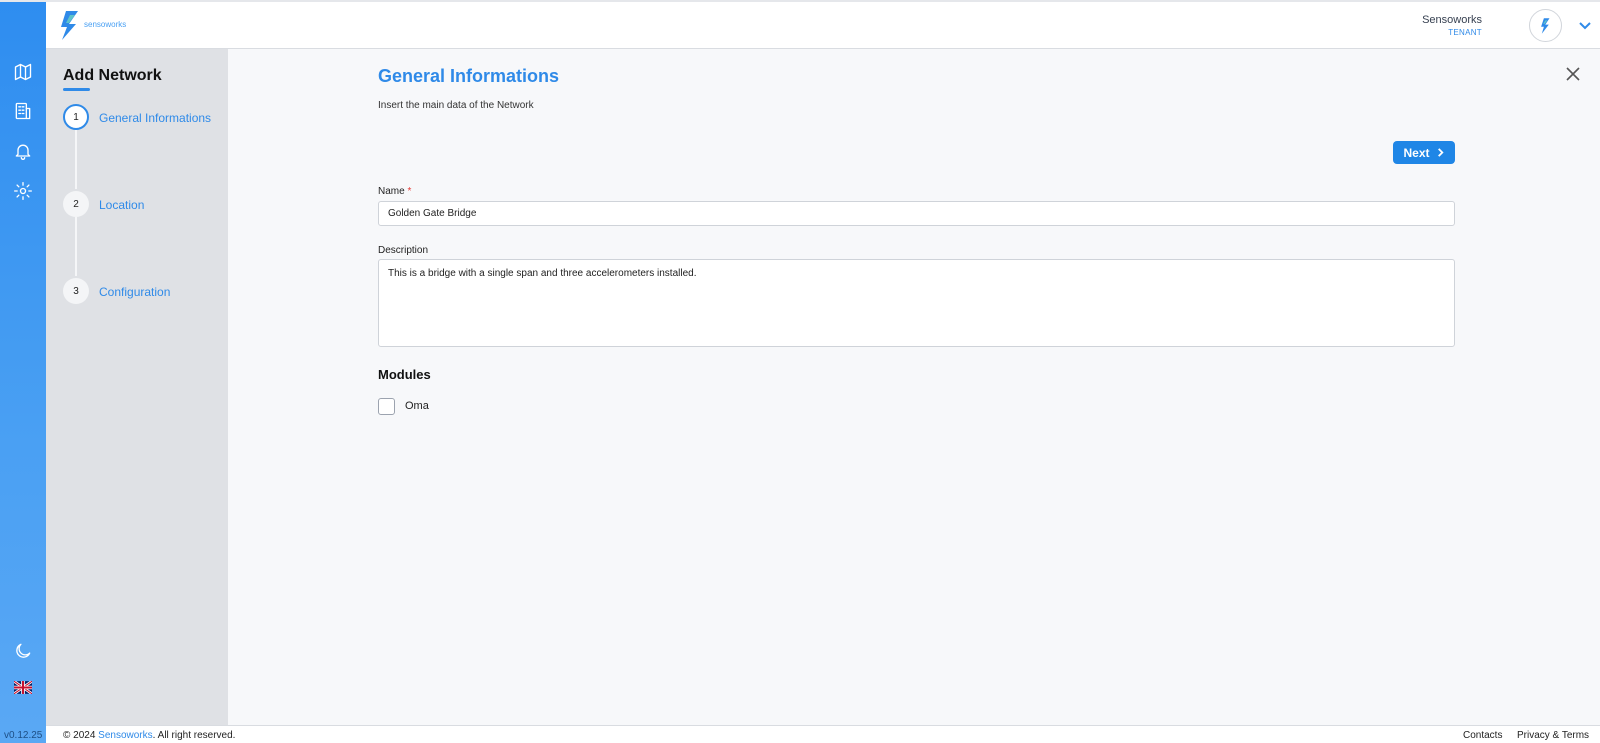  I want to click on app-header: sensoworks Sensoworks TENANT, so click(823, 25).